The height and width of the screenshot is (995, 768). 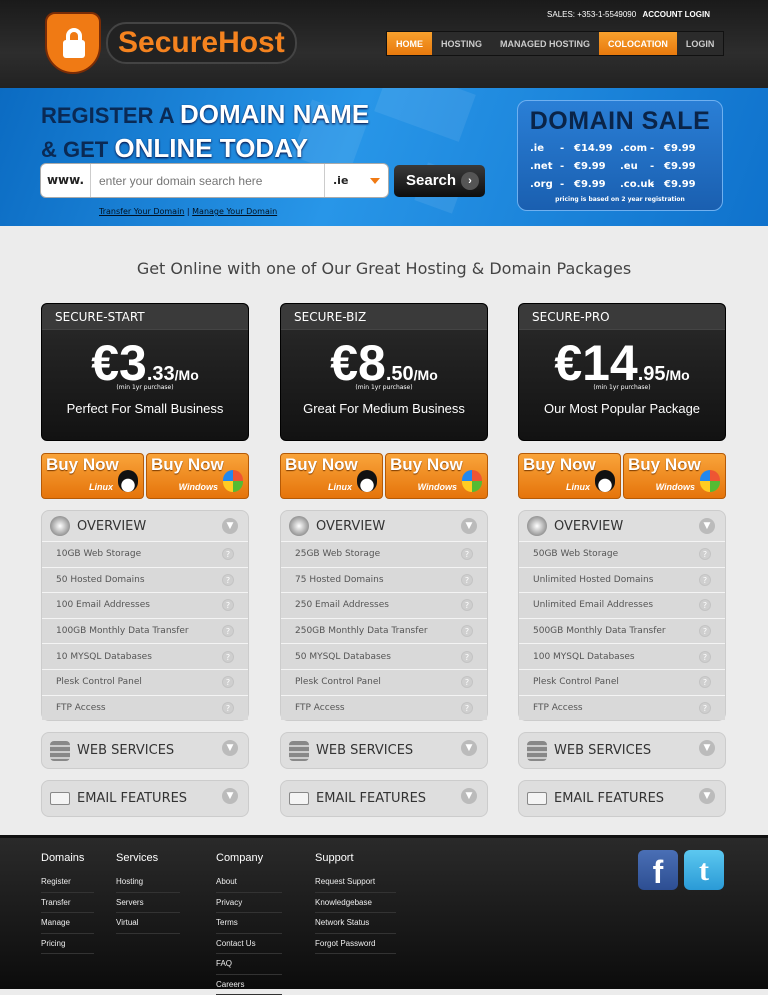 I want to click on footer-link: Terms, so click(x=249, y=923).